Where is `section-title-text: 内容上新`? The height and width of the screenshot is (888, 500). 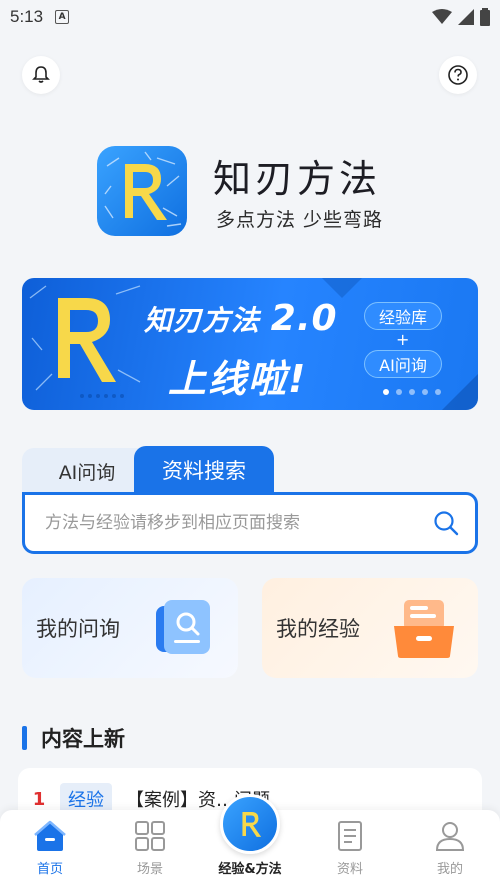 section-title-text: 内容上新 is located at coordinates (83, 739).